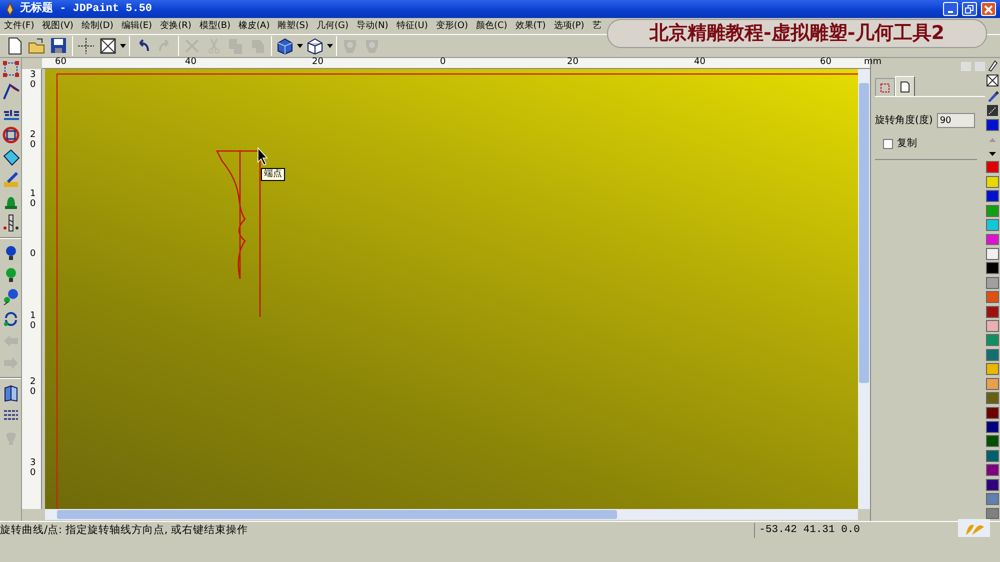 This screenshot has width=1000, height=562. I want to click on polygon-icon, so click(11, 157).